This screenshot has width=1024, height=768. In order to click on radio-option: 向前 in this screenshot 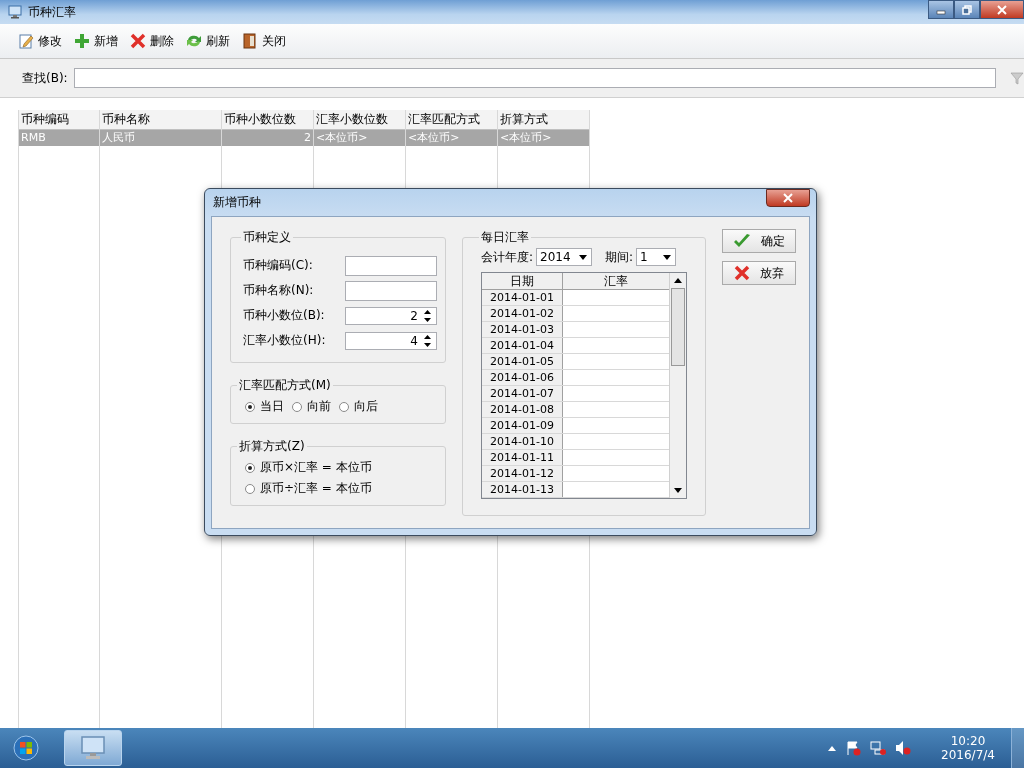, I will do `click(311, 406)`.